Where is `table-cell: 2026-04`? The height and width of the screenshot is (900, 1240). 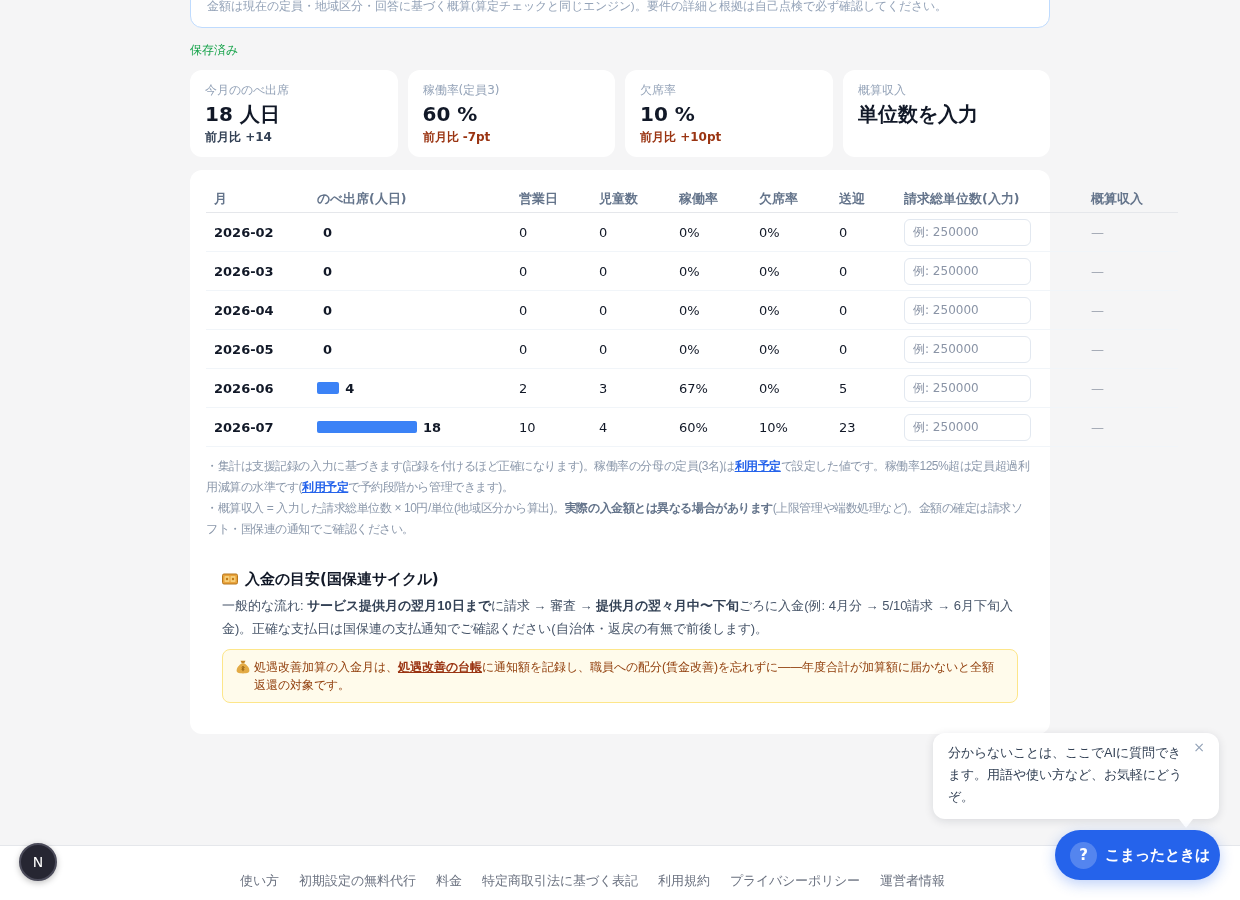 table-cell: 2026-04 is located at coordinates (257, 310).